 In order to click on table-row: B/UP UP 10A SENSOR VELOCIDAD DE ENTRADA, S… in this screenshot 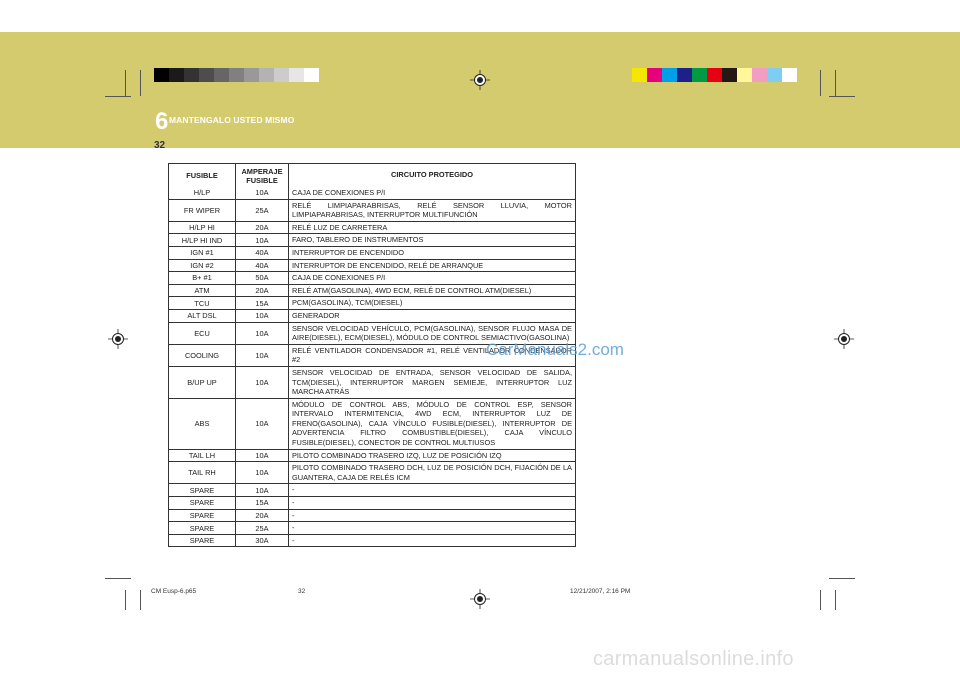, I will do `click(372, 381)`.